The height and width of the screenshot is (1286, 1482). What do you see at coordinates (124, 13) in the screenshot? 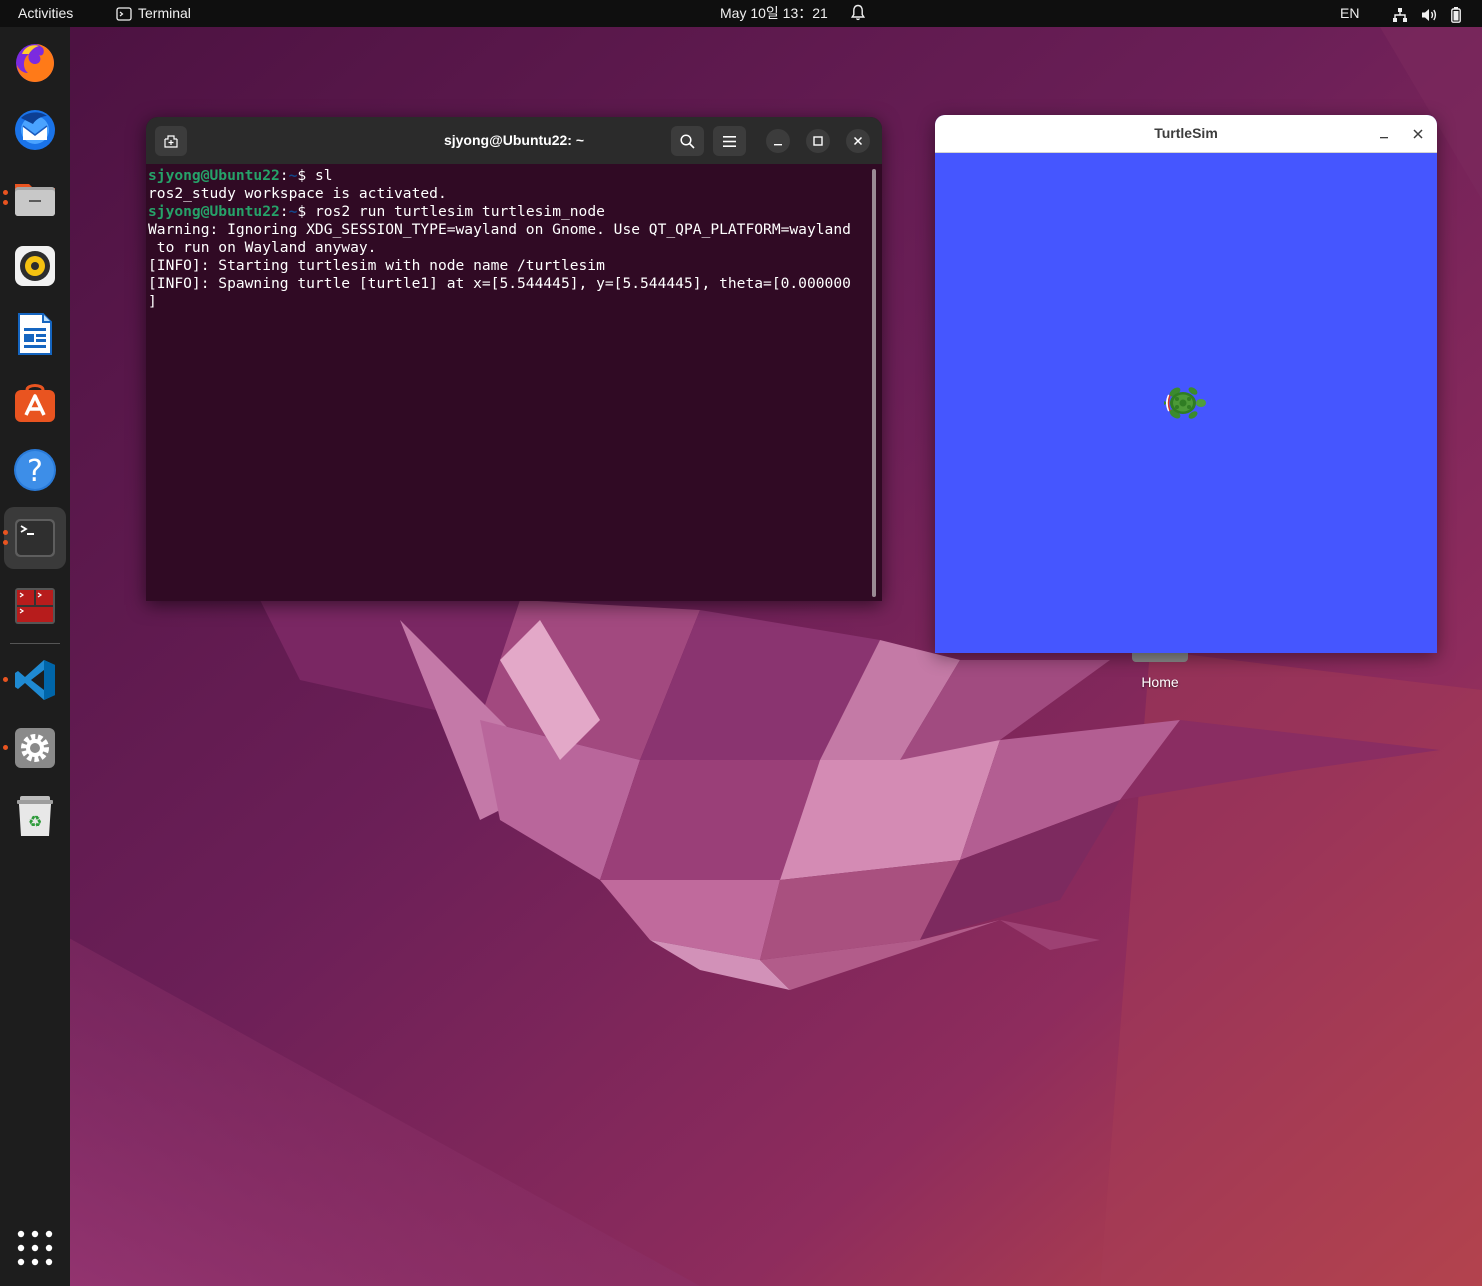
I see `terminal-app-icon` at bounding box center [124, 13].